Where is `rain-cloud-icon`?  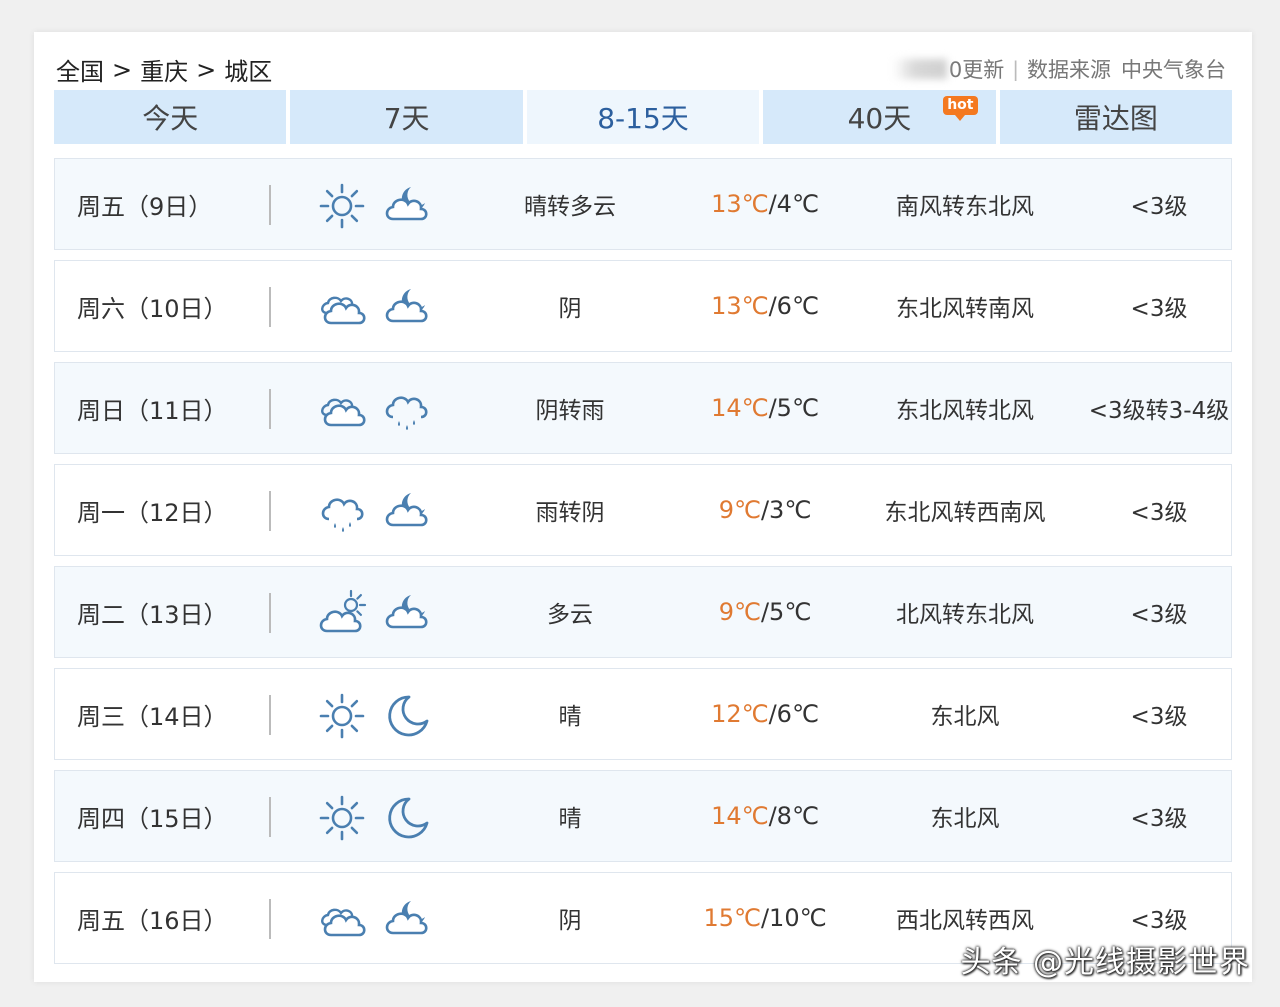 rain-cloud-icon is located at coordinates (342, 515).